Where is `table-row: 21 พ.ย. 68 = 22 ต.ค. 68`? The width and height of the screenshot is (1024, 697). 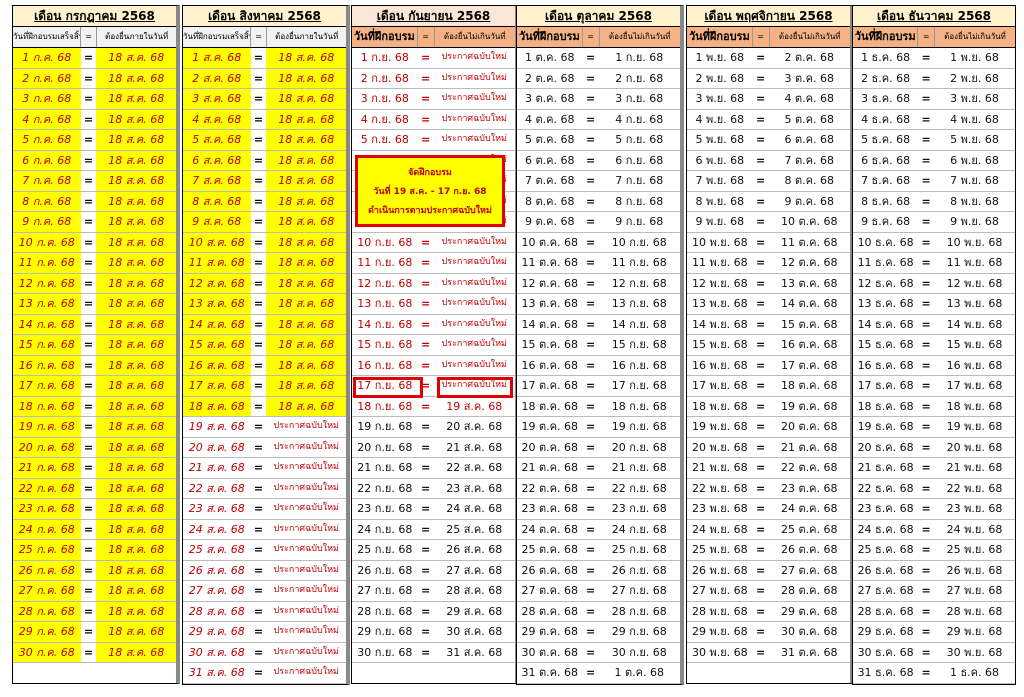 table-row: 21 พ.ย. 68 = 22 ต.ค. 68 is located at coordinates (768, 468).